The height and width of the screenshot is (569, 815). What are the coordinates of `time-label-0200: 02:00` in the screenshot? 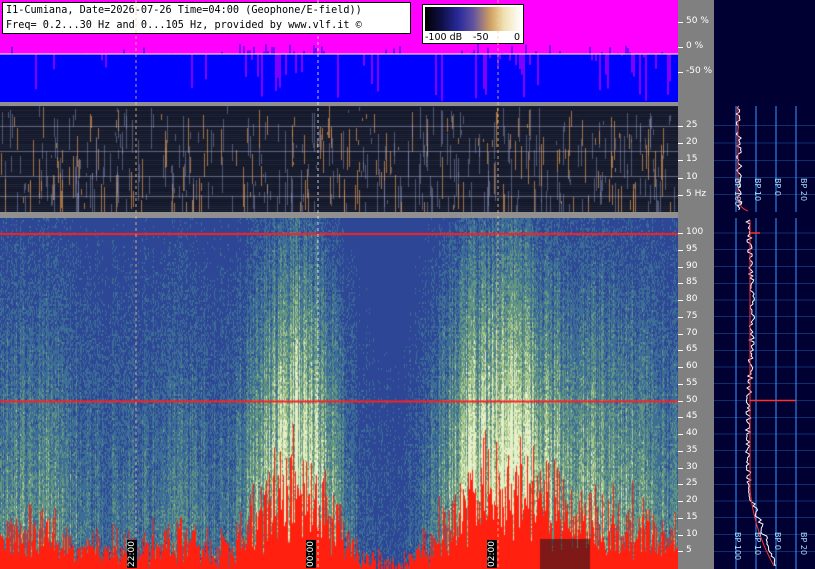 It's located at (492, 554).